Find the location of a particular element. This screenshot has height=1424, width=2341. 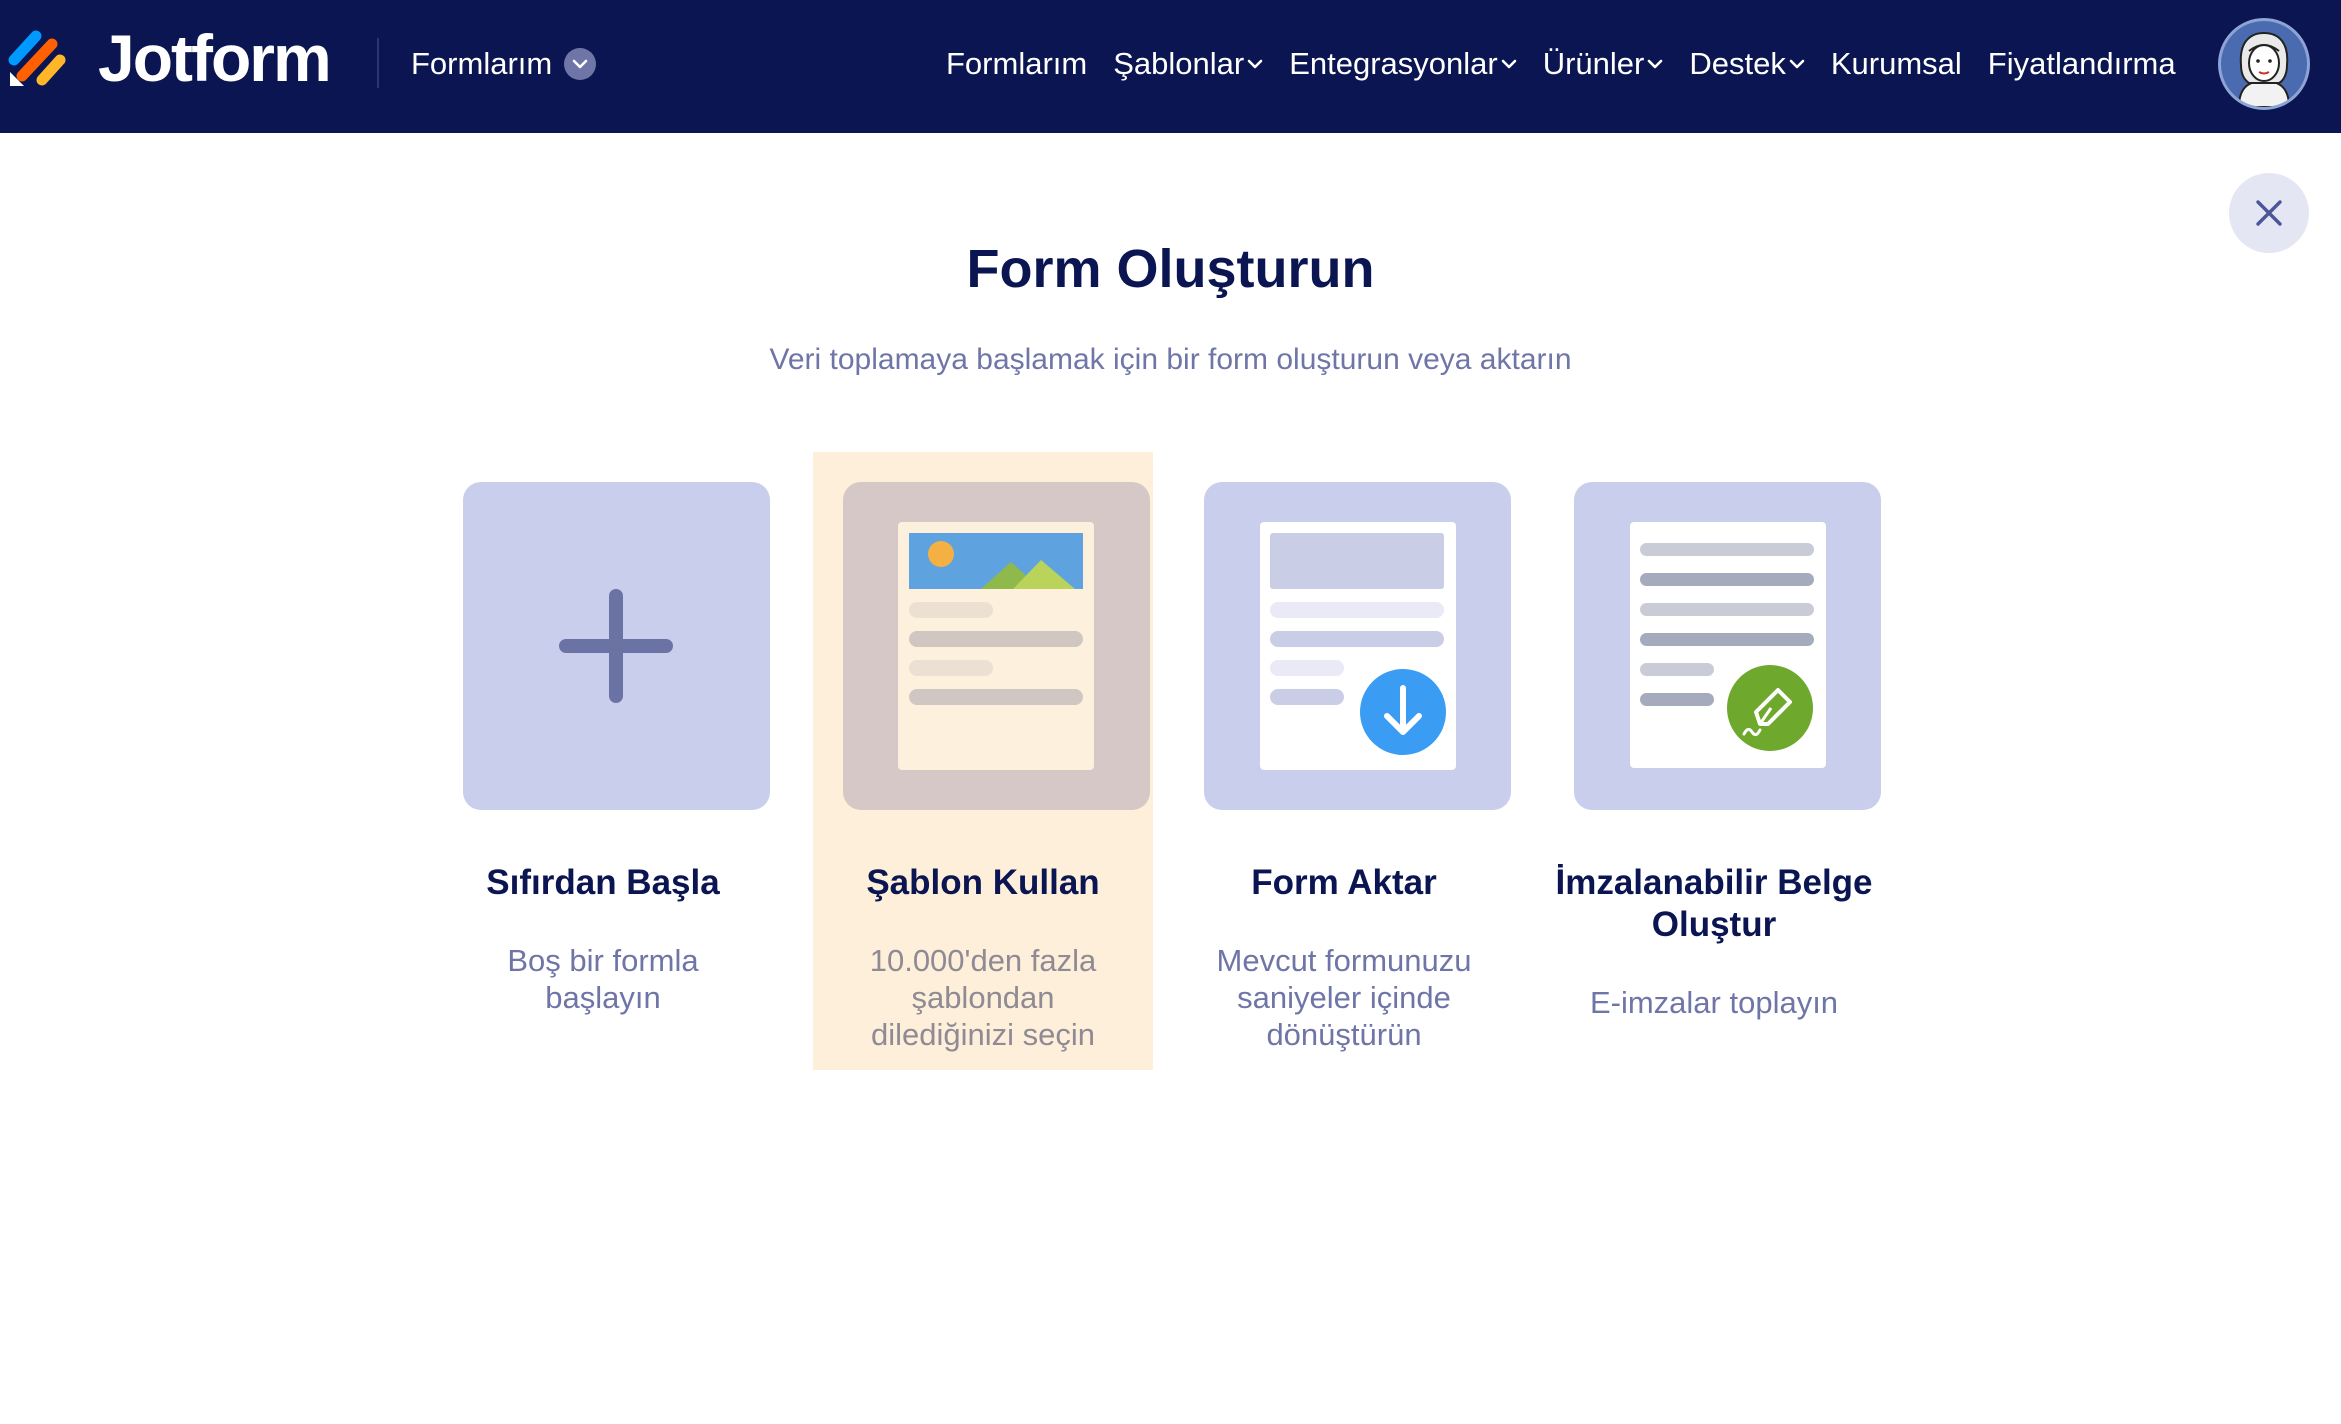

user-avatar is located at coordinates (2264, 64).